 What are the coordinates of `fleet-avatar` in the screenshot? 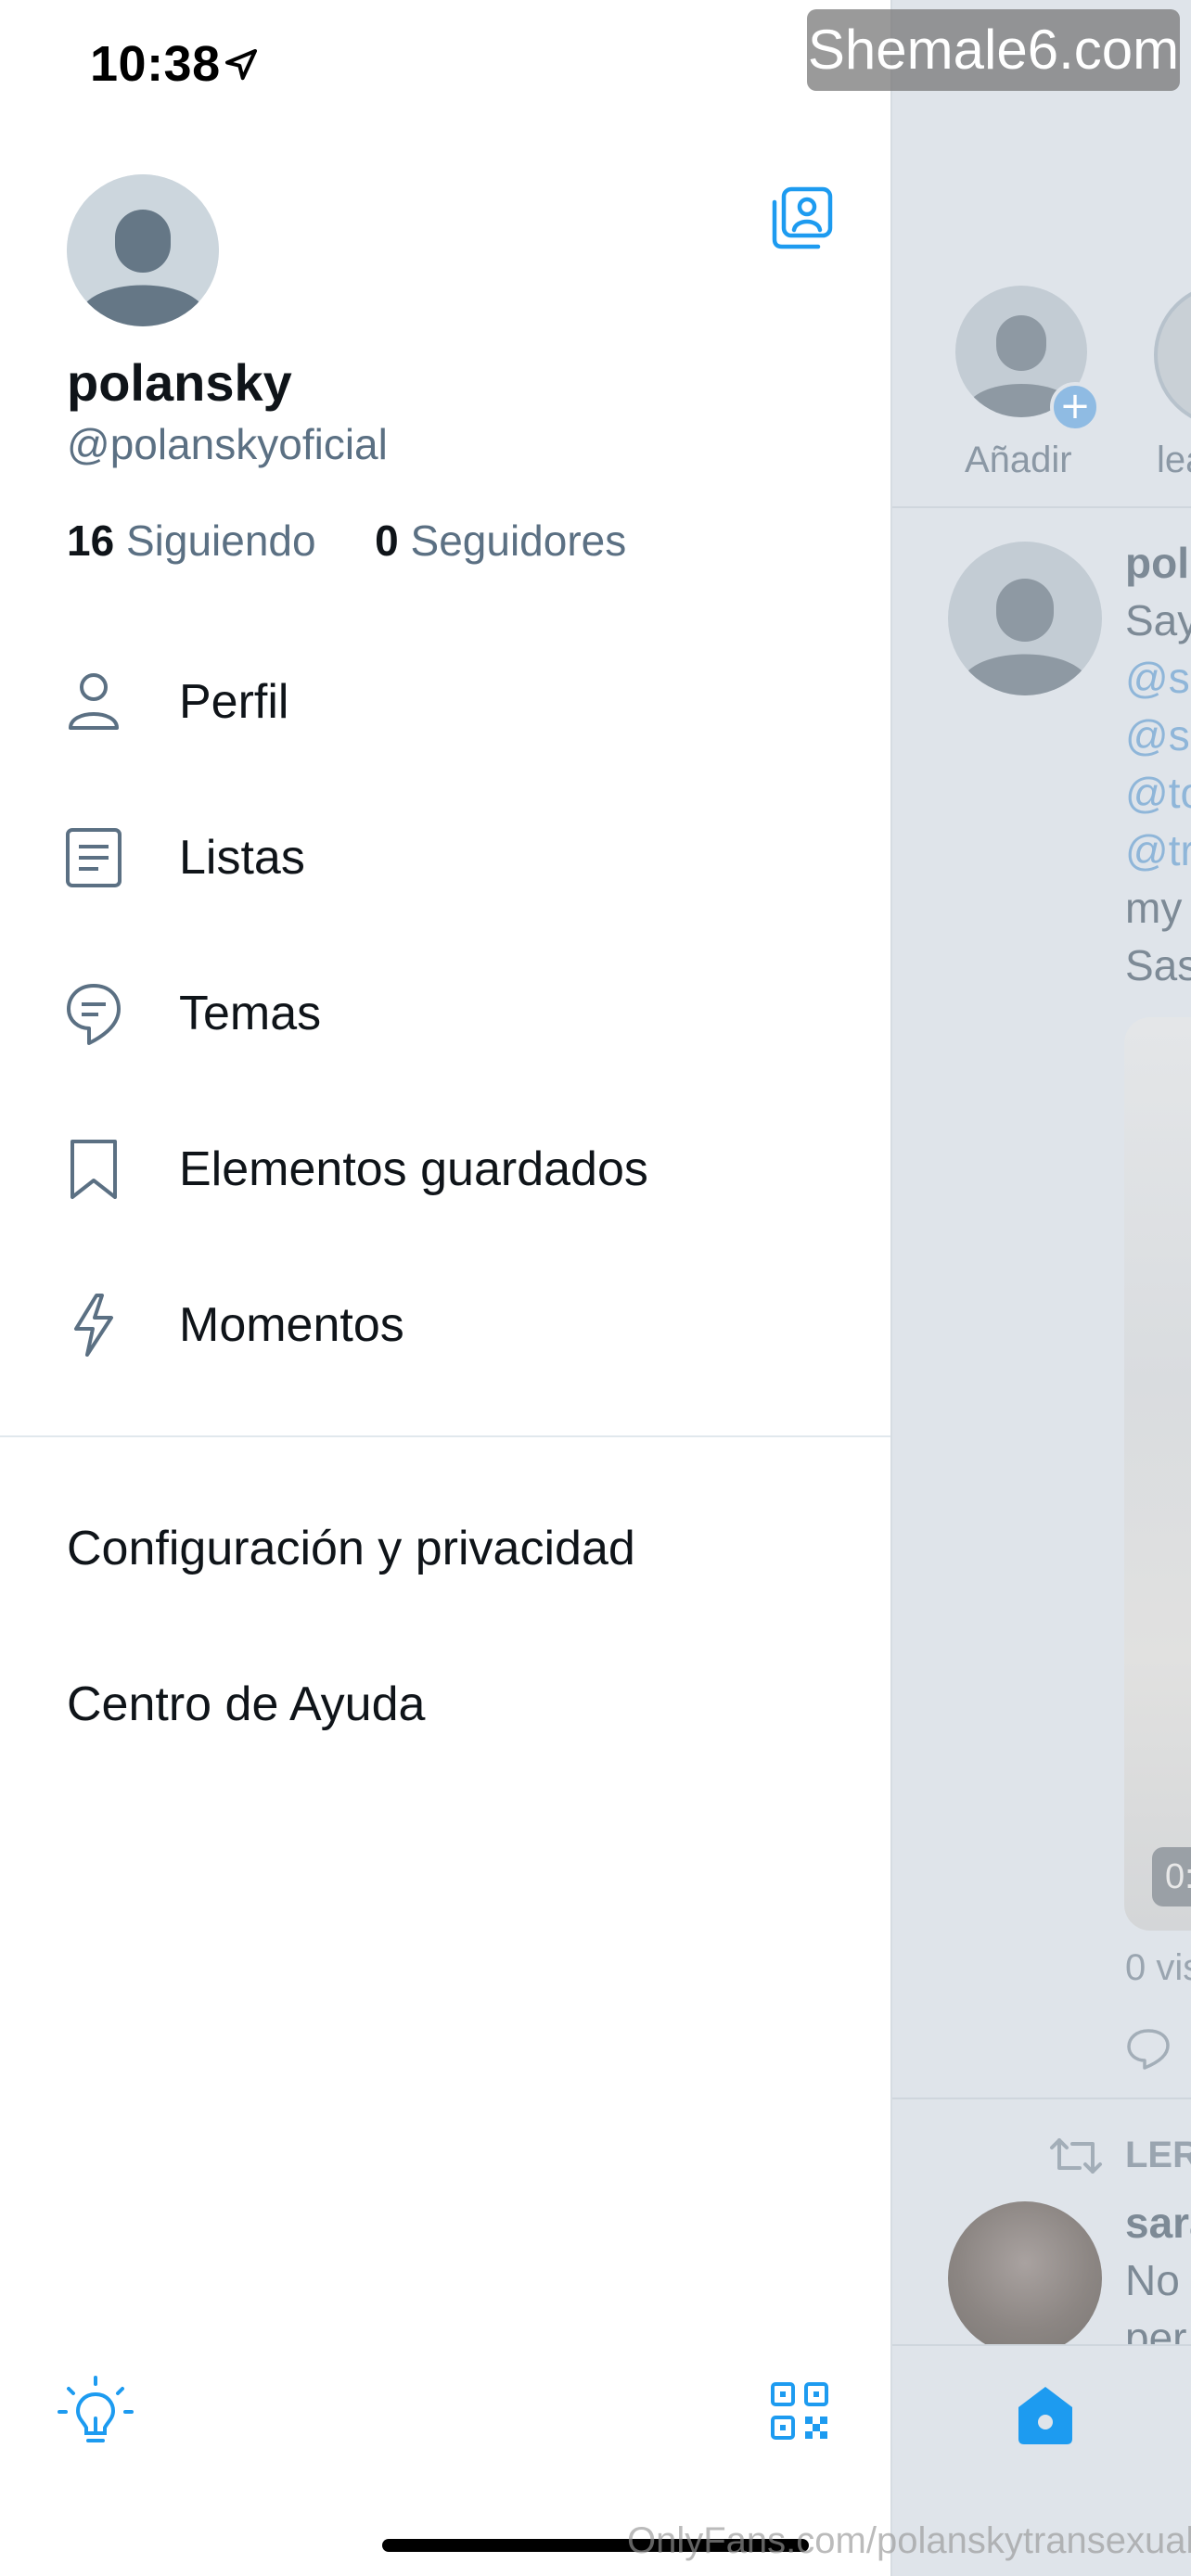 It's located at (1173, 355).